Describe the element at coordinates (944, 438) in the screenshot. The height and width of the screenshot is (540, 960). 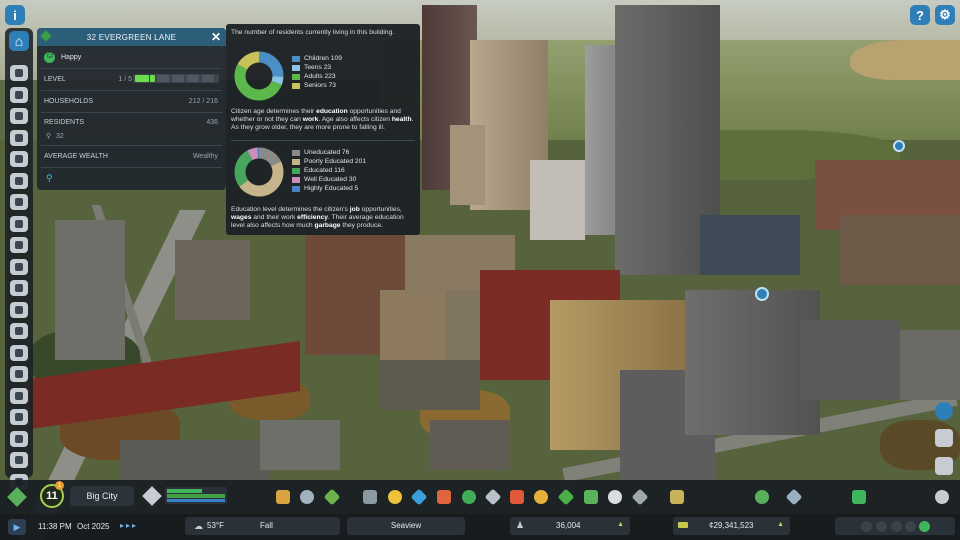
I see `citizens-icon` at that location.